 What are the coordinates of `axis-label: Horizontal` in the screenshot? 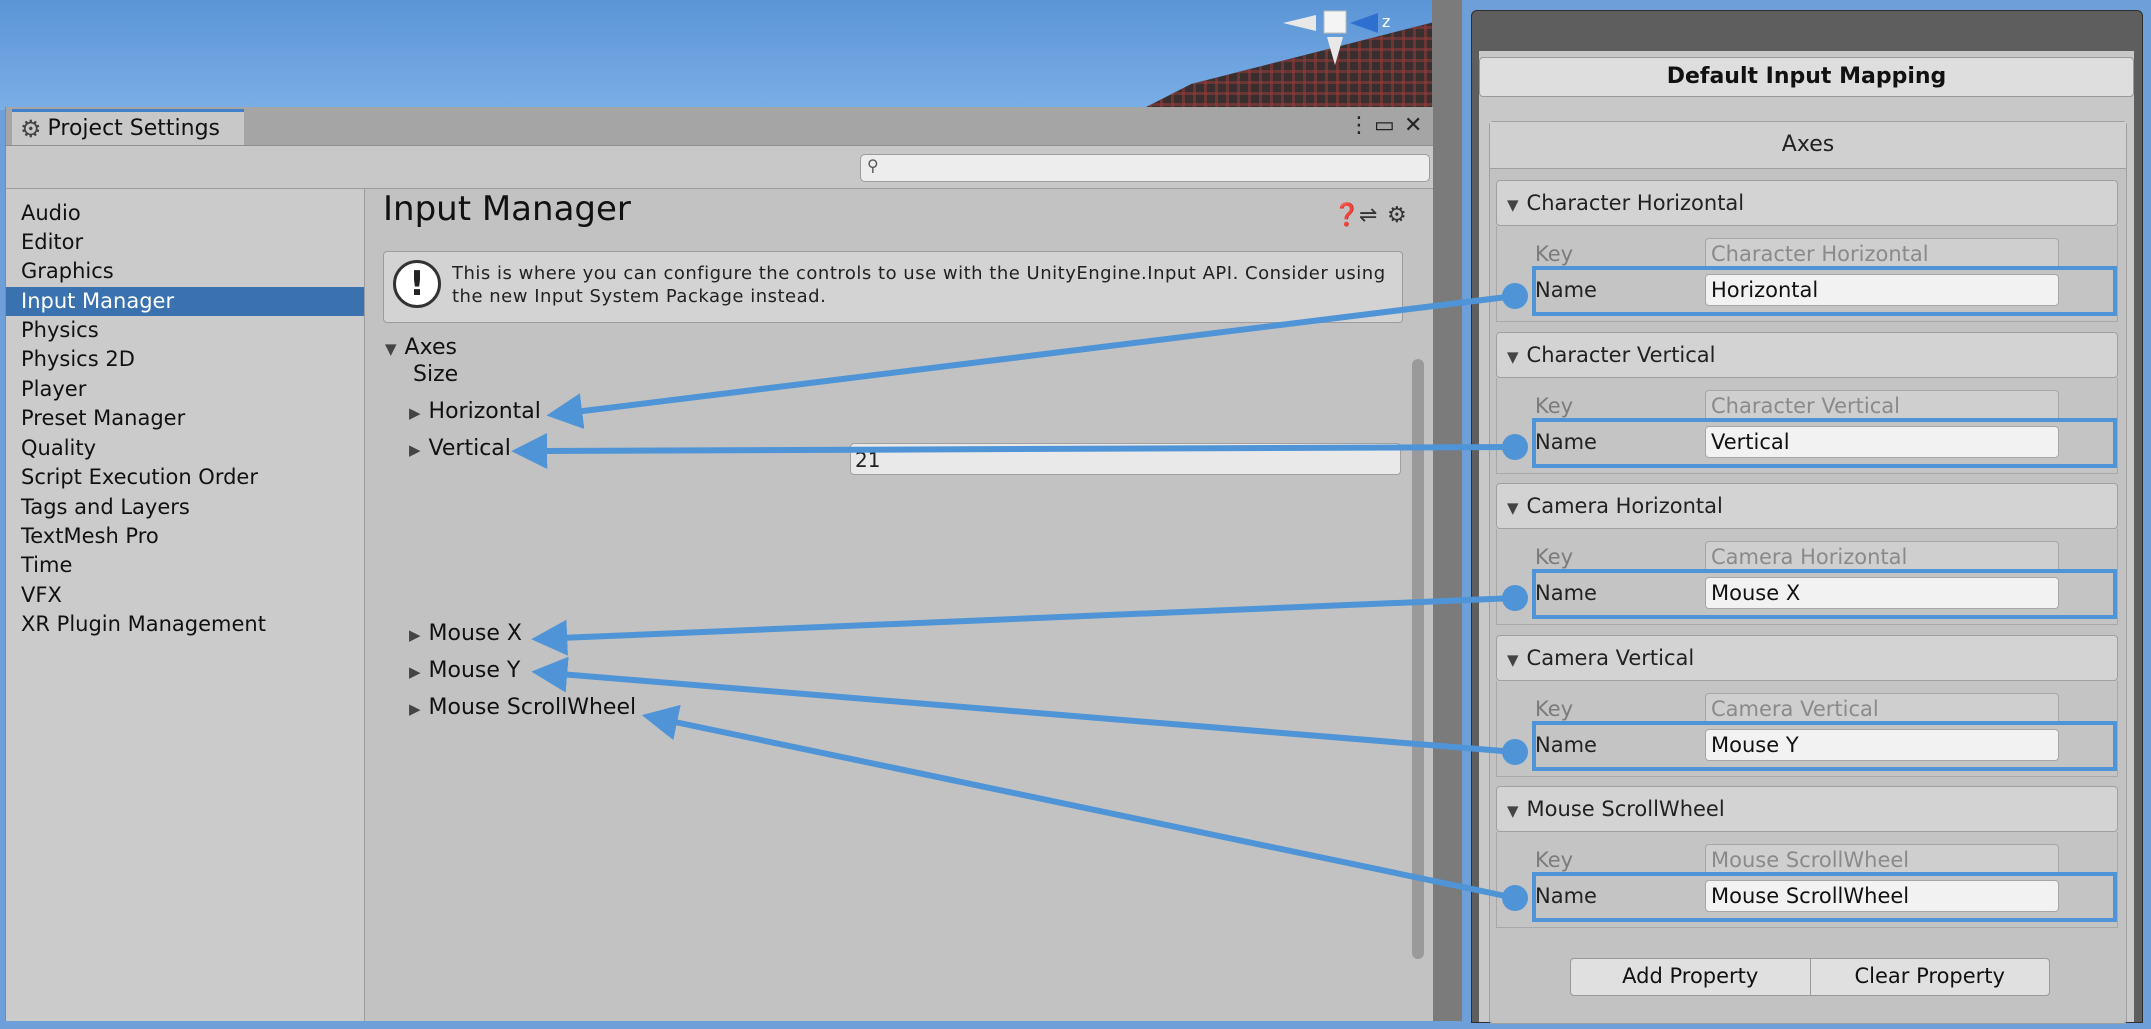 It's located at (484, 411).